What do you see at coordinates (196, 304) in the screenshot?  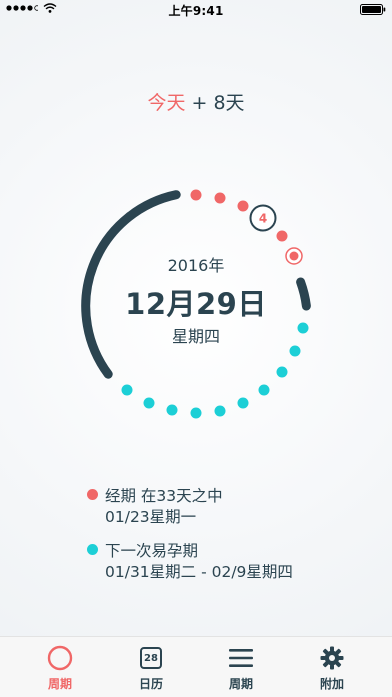 I see `date-label: 12月29日` at bounding box center [196, 304].